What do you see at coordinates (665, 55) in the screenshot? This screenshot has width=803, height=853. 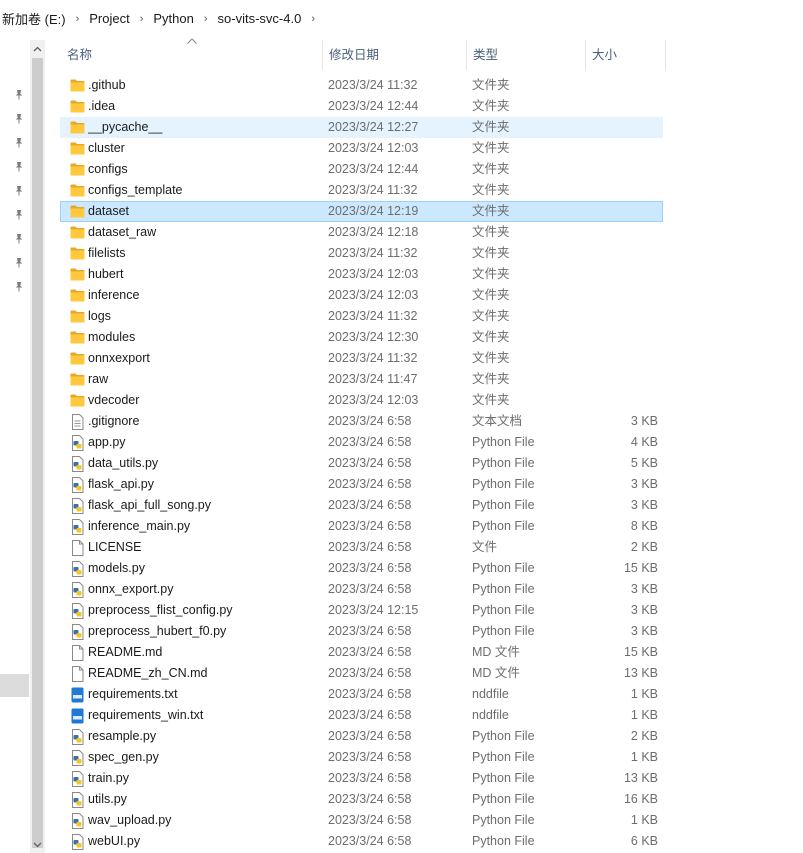 I see `column-divider` at bounding box center [665, 55].